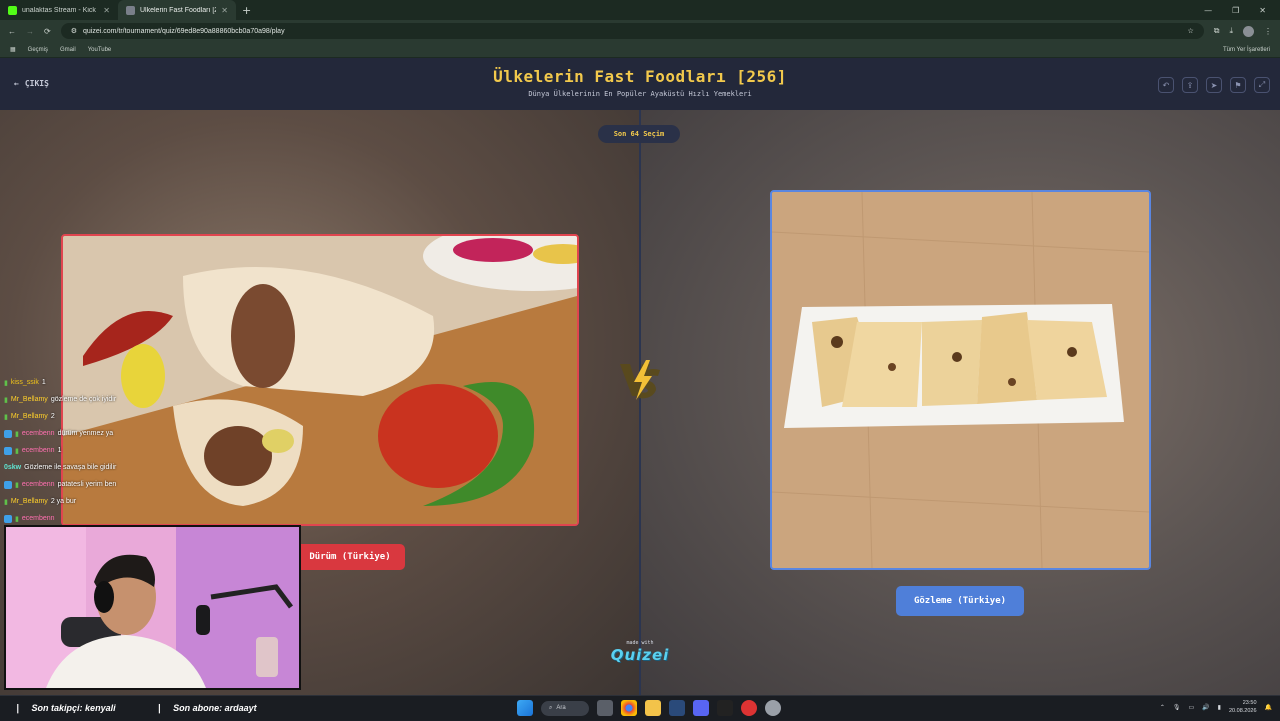  What do you see at coordinates (640, 76) in the screenshot?
I see `page-title: Ülkelerin Fast Foodları [256]` at bounding box center [640, 76].